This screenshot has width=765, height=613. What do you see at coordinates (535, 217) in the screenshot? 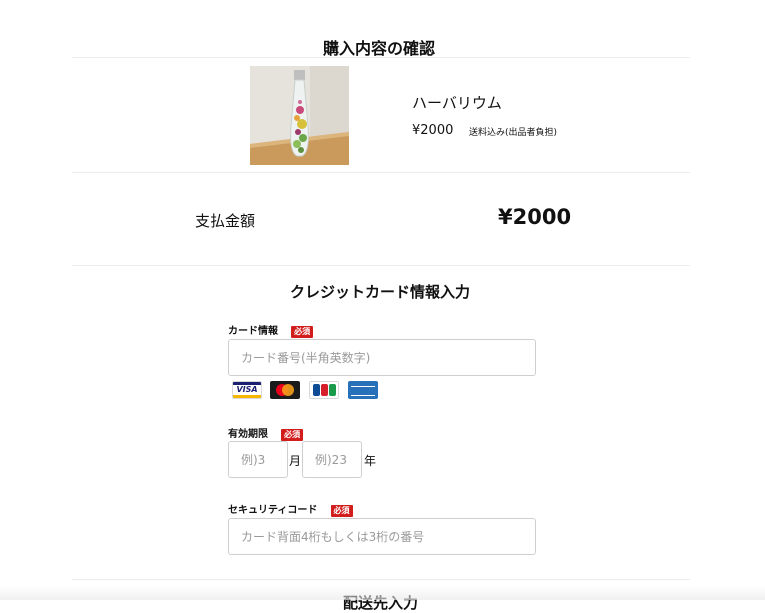
I see `payment-amount: ¥2000` at bounding box center [535, 217].